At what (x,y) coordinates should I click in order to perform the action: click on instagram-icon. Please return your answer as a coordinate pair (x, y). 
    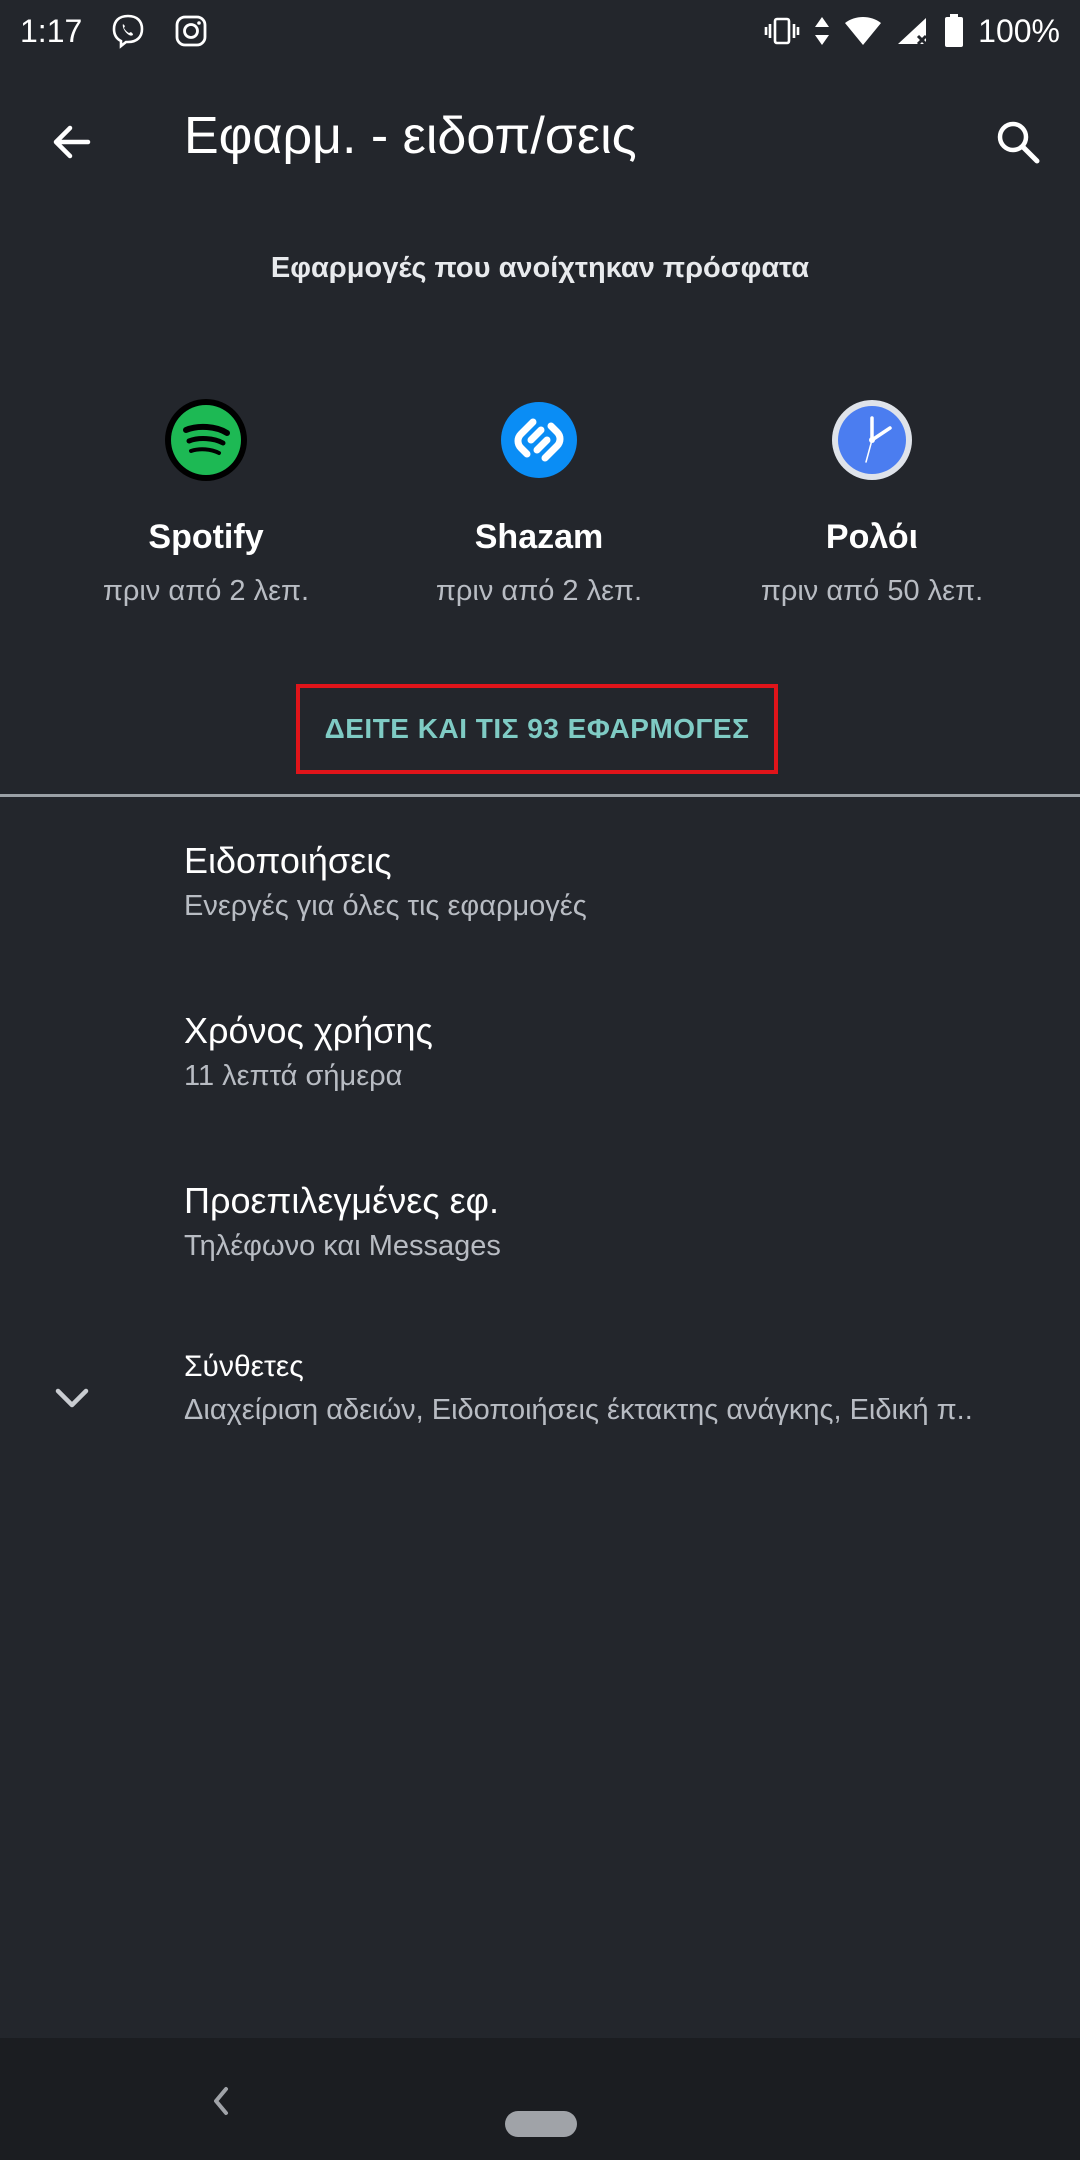
    Looking at the image, I should click on (191, 31).